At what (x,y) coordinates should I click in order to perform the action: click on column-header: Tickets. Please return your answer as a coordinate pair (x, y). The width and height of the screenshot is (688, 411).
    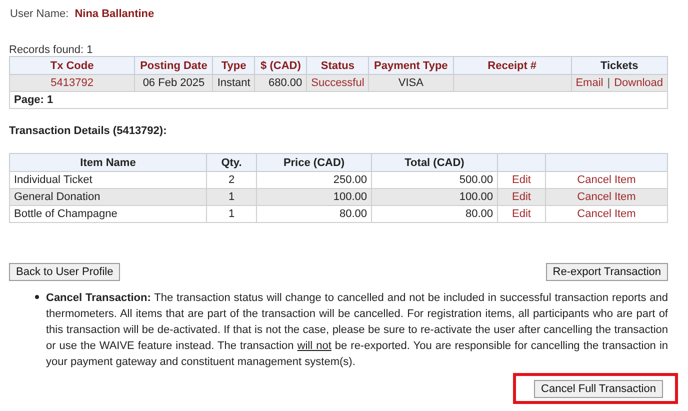
    Looking at the image, I should click on (619, 65).